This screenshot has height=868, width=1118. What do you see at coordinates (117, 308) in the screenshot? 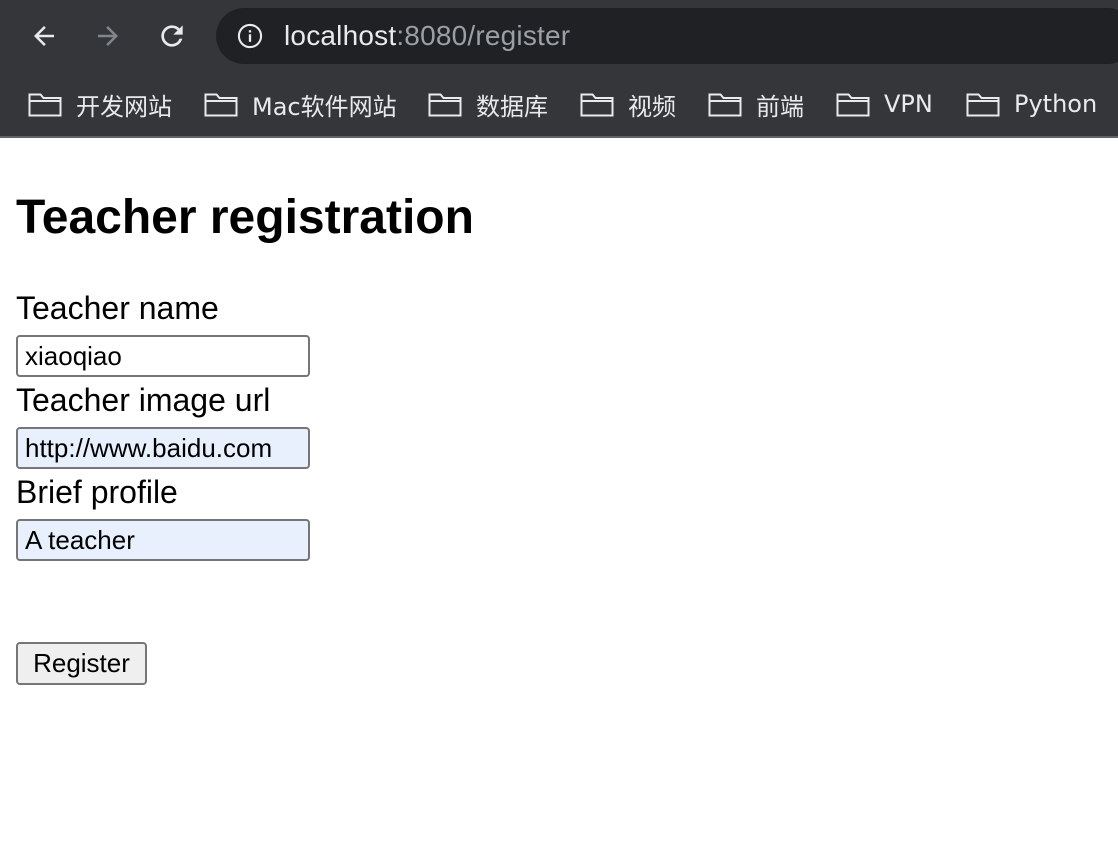
I see `teacher-name-label: Teacher name` at bounding box center [117, 308].